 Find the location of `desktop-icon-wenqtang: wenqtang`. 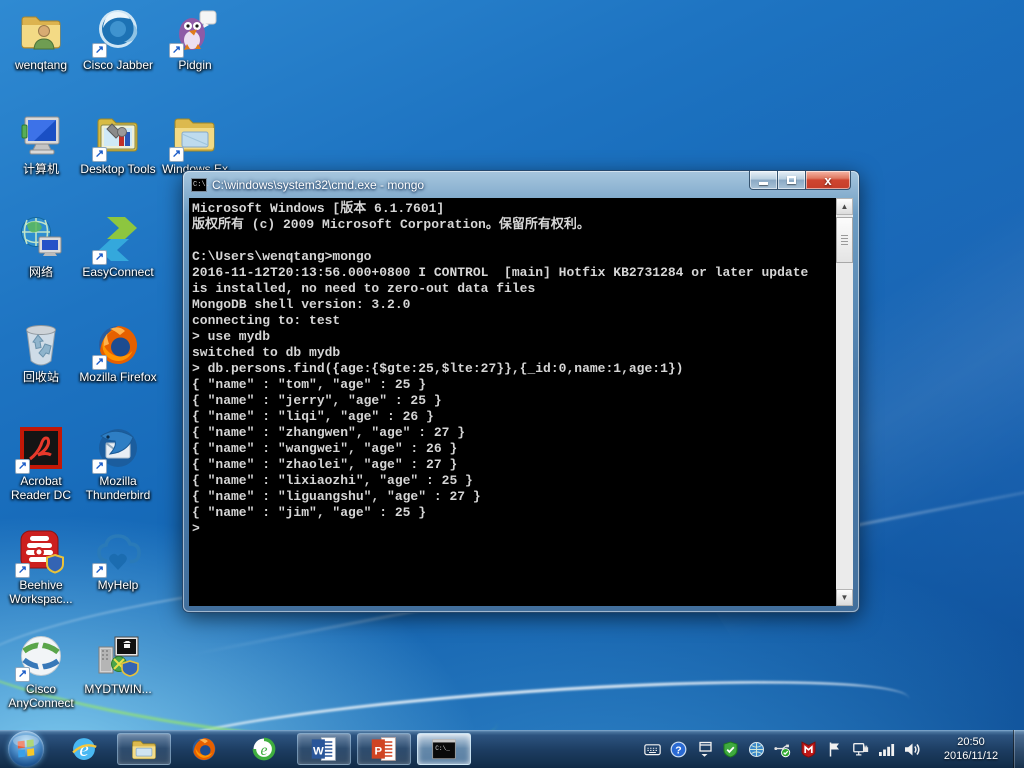

desktop-icon-wenqtang: wenqtang is located at coordinates (41, 40).